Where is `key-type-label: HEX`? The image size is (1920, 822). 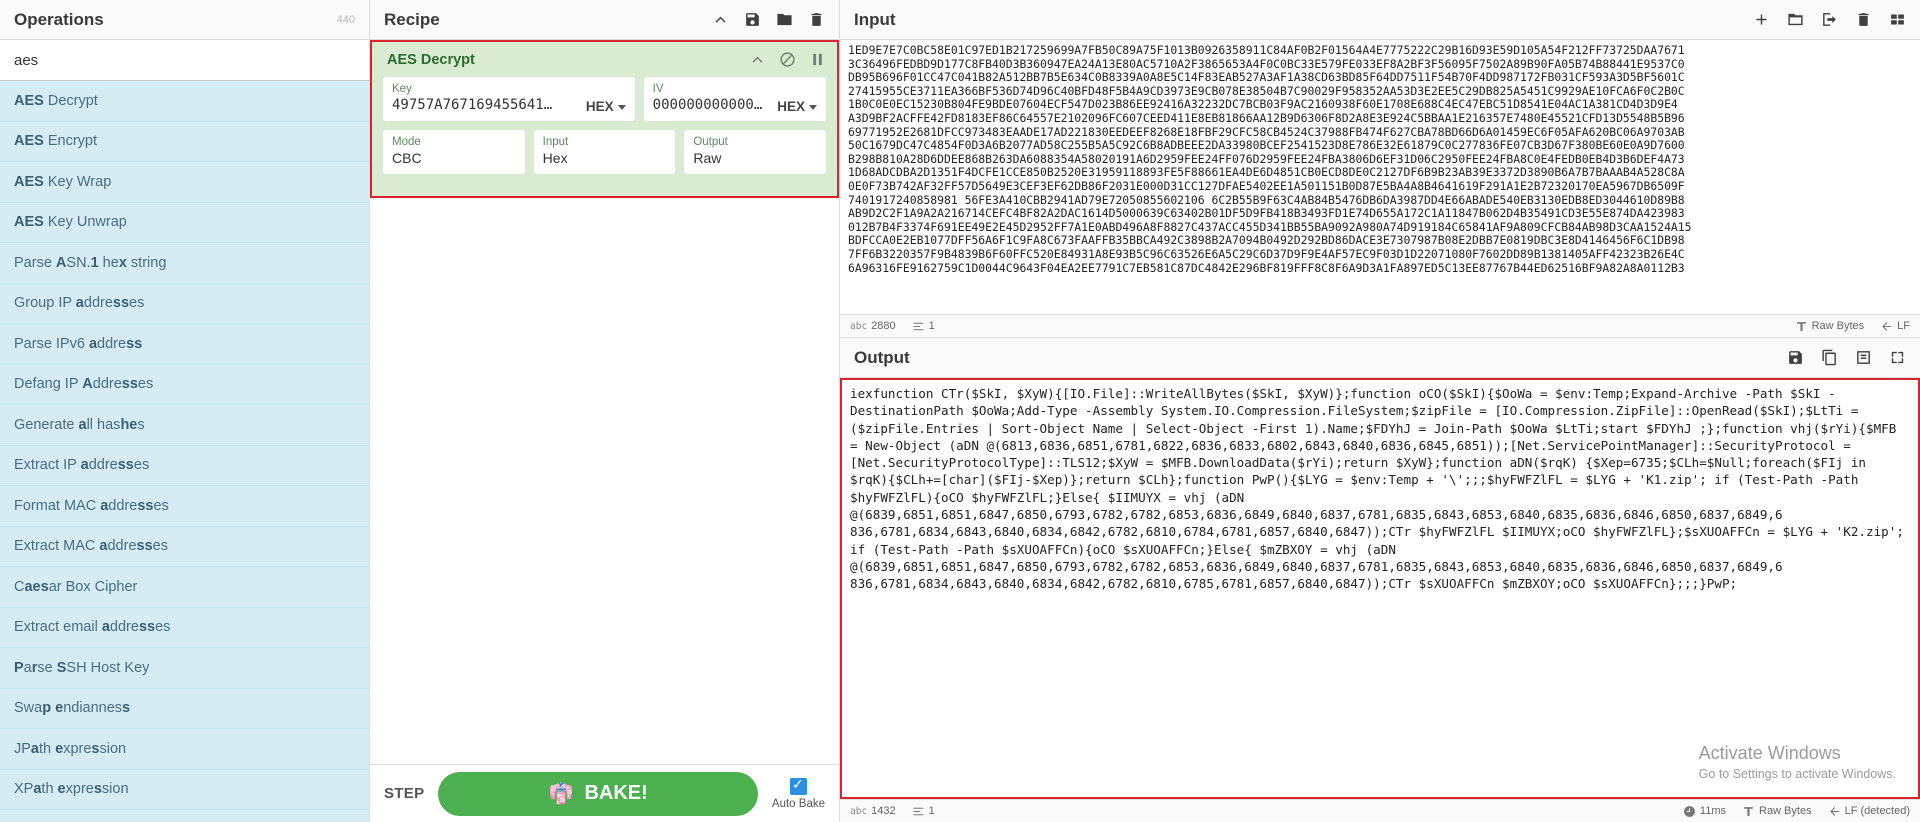
key-type-label: HEX is located at coordinates (599, 106).